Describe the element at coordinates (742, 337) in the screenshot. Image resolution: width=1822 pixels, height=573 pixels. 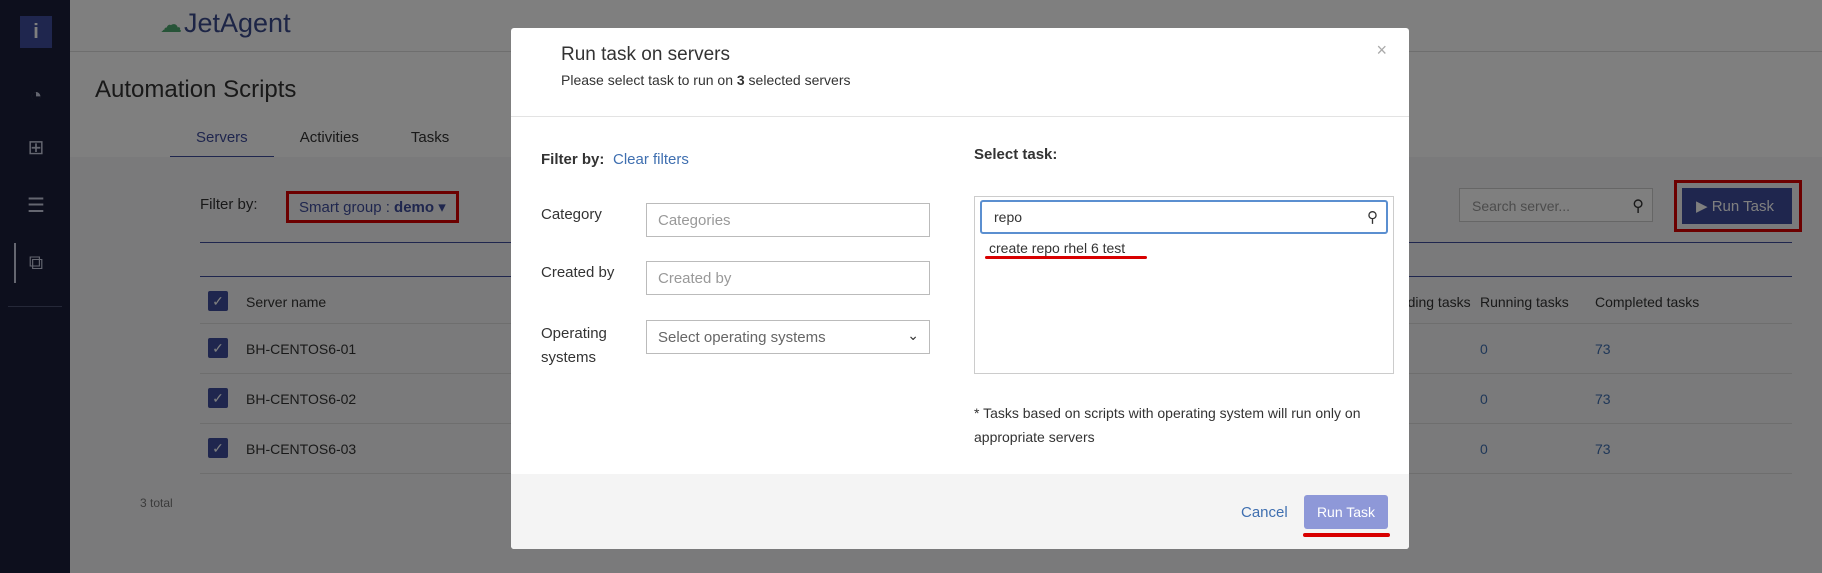
I see `os-placeholder: Select operating systems` at that location.